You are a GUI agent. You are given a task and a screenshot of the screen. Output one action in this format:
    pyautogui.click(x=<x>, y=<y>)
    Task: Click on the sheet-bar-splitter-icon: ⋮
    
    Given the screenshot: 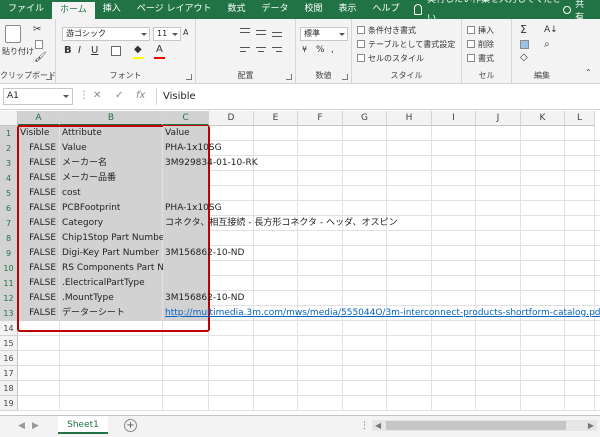 What is the action you would take?
    pyautogui.click(x=364, y=426)
    